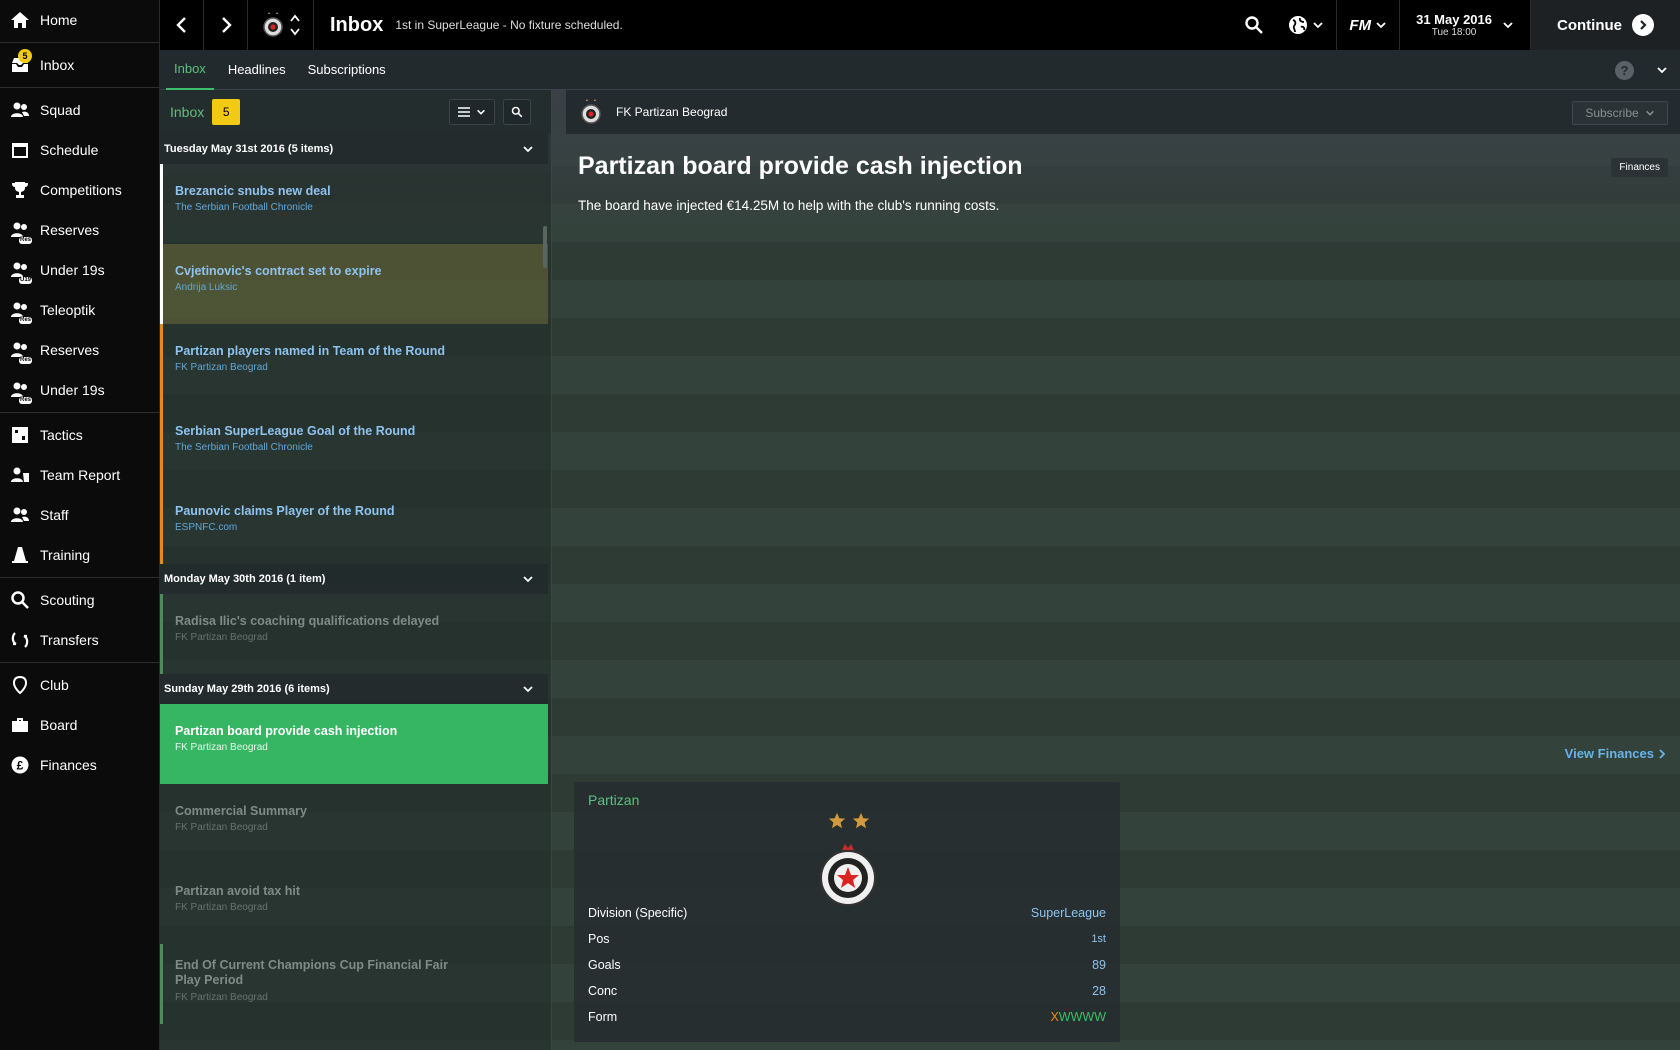 The image size is (1680, 1050). I want to click on subscribe-button: Subscribe, so click(1620, 113).